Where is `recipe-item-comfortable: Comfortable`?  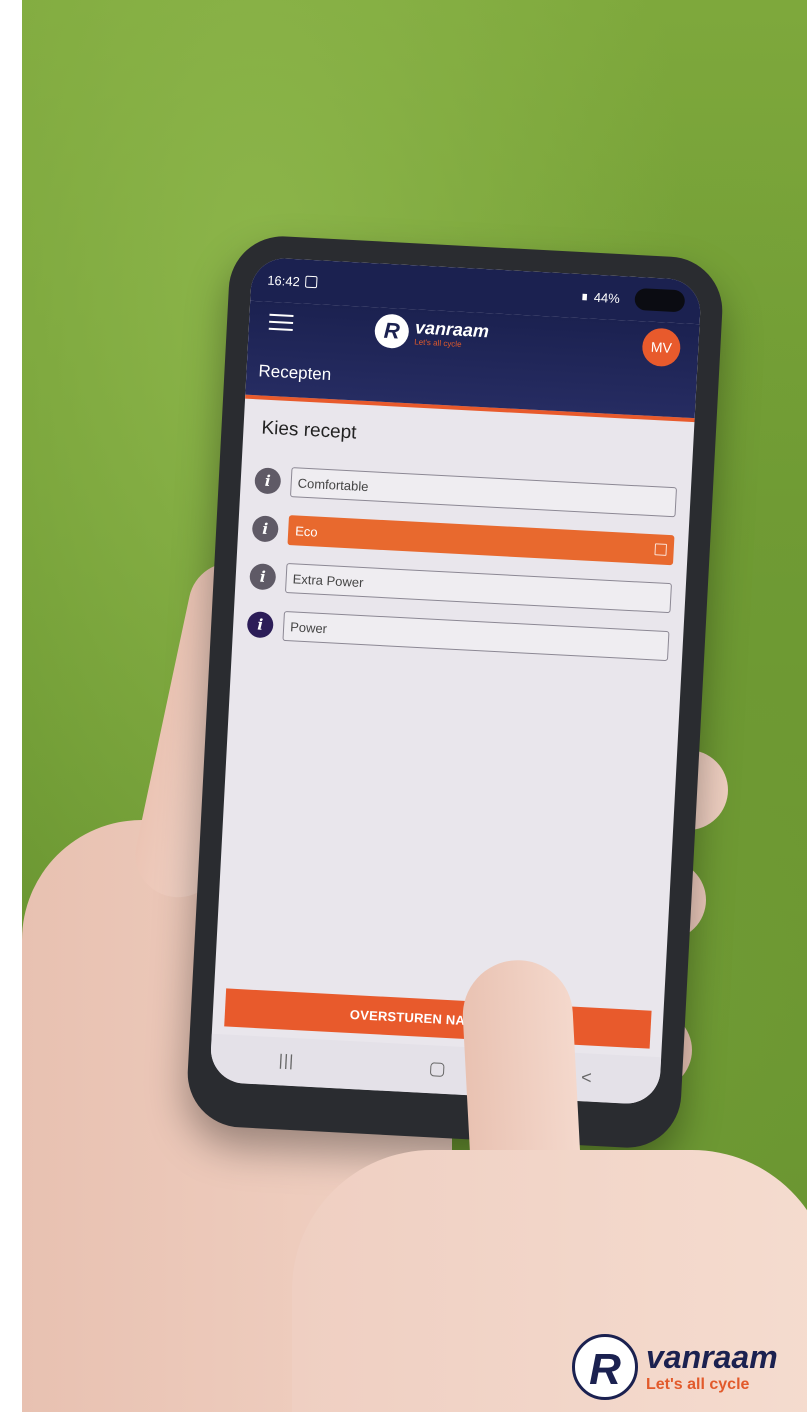 recipe-item-comfortable: Comfortable is located at coordinates (483, 492).